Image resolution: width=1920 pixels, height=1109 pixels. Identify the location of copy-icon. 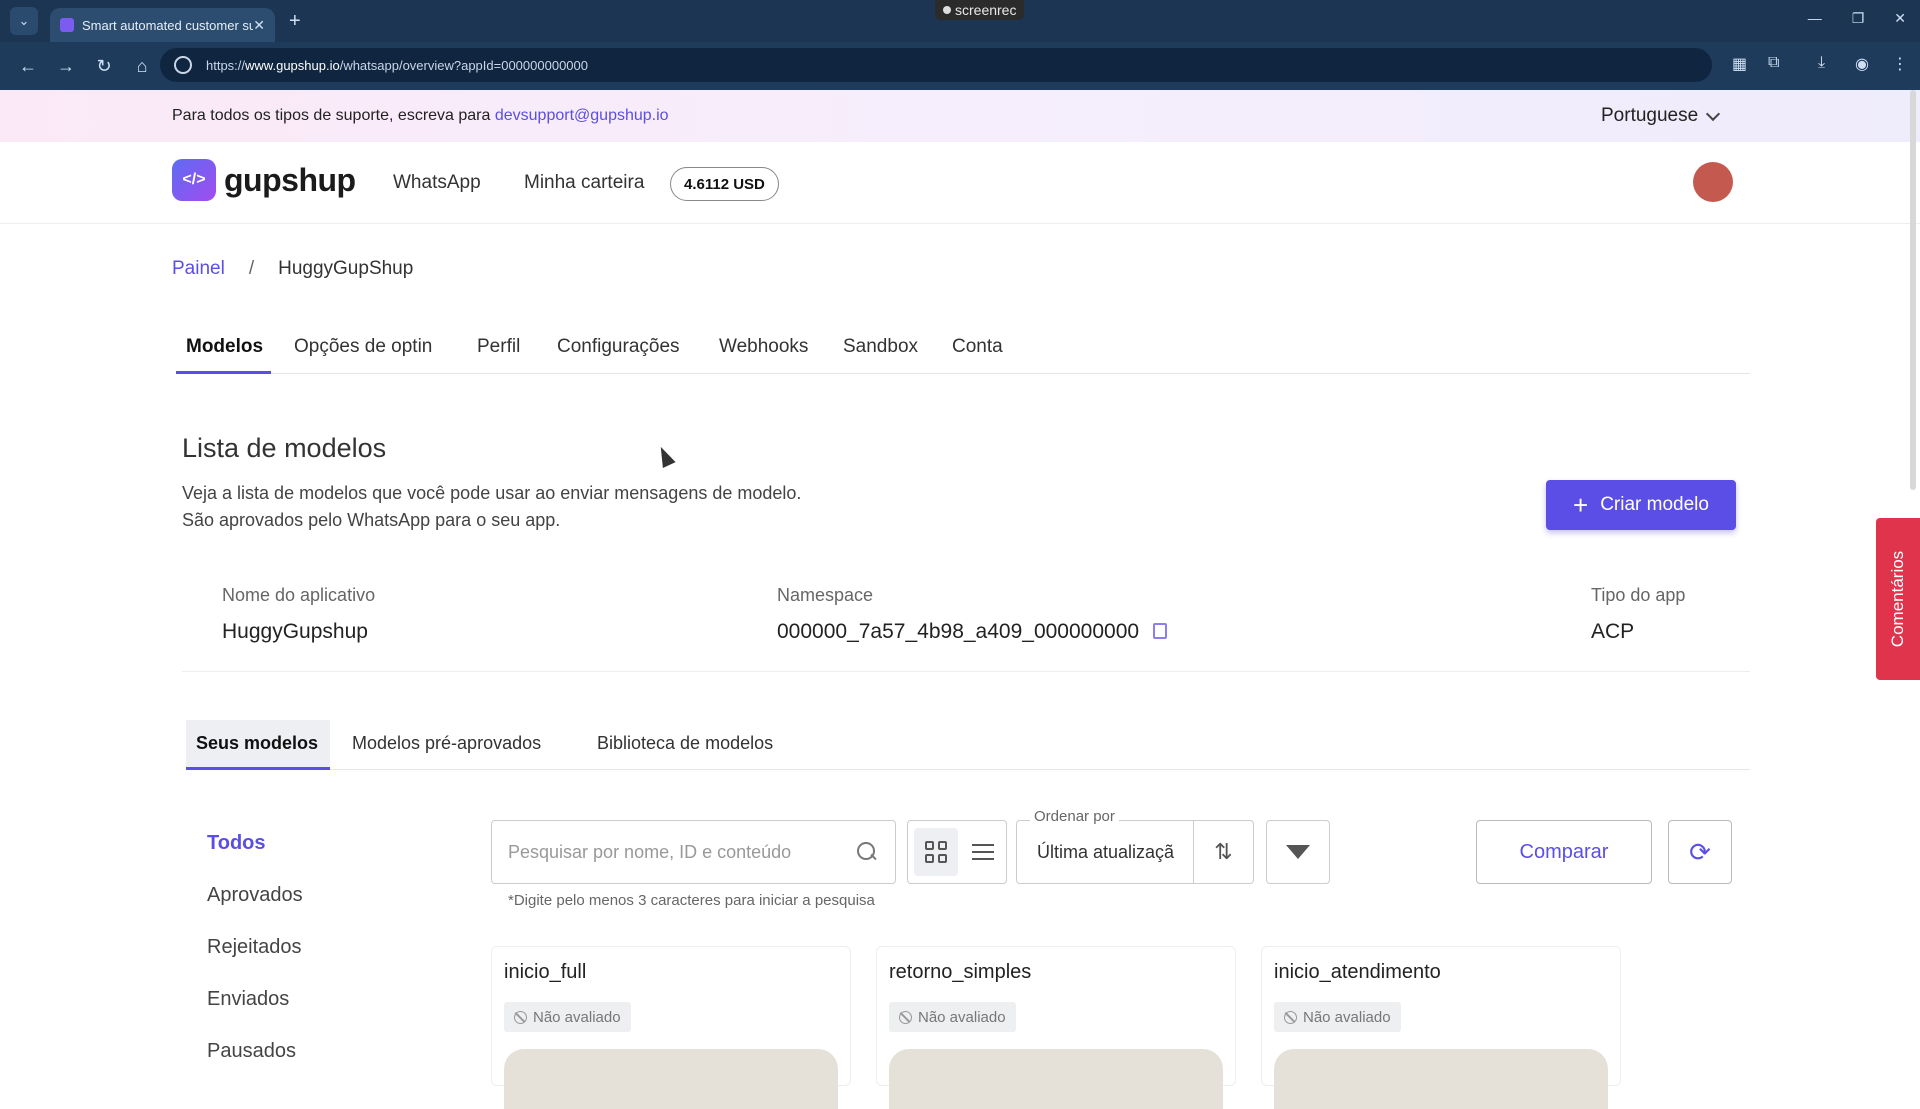
(1160, 631).